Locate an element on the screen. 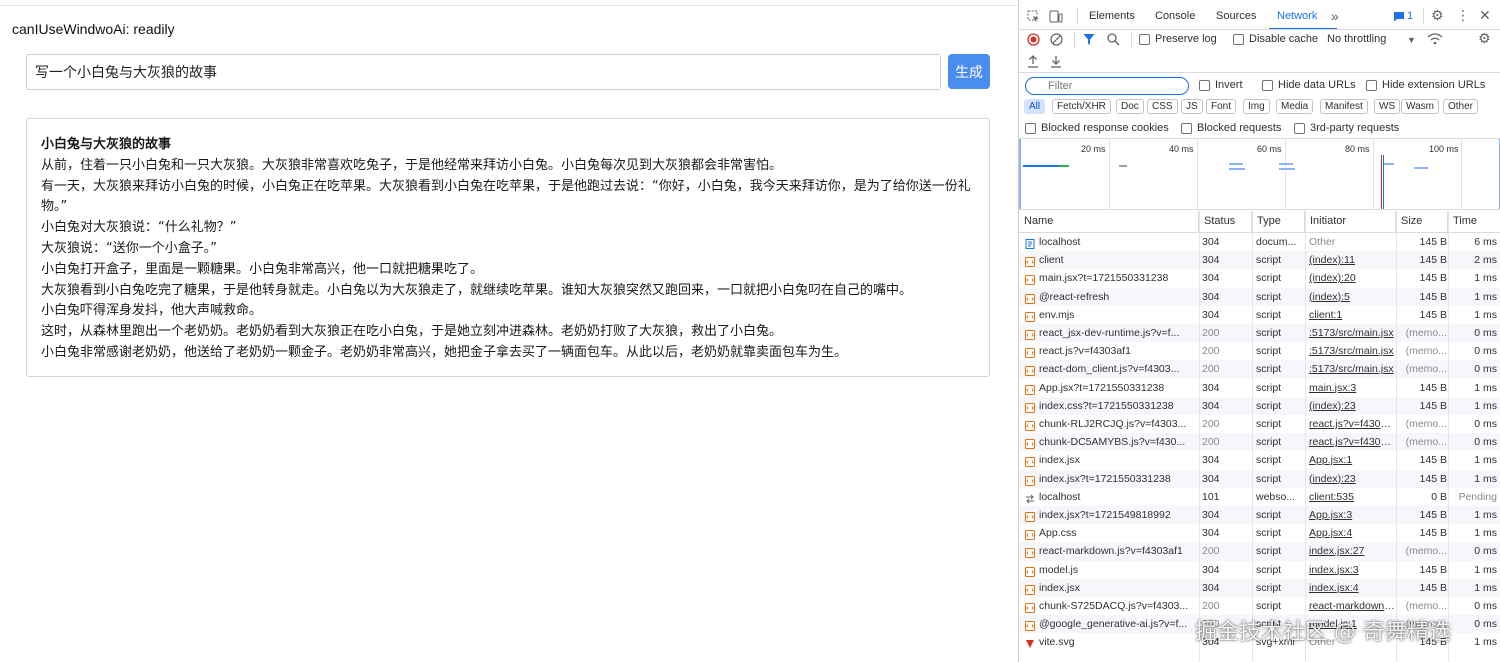 This screenshot has height=662, width=1500. chip-ws: WS is located at coordinates (1387, 106).